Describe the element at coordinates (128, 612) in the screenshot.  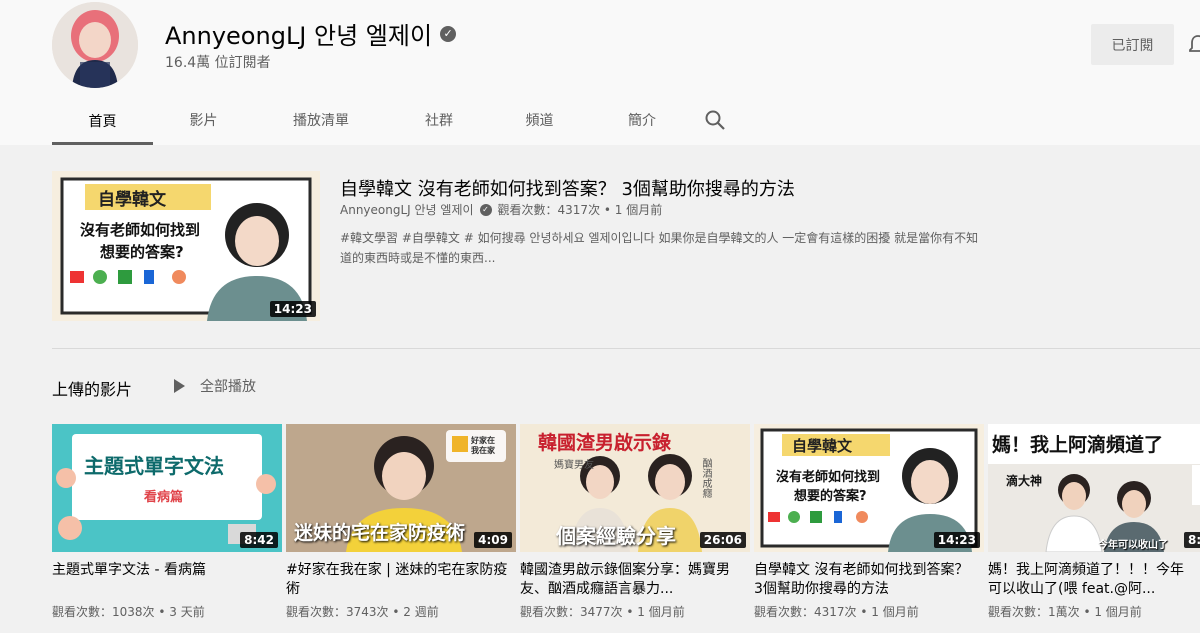
I see `video-meta: 觀看次數：1038次 • 3 天前` at that location.